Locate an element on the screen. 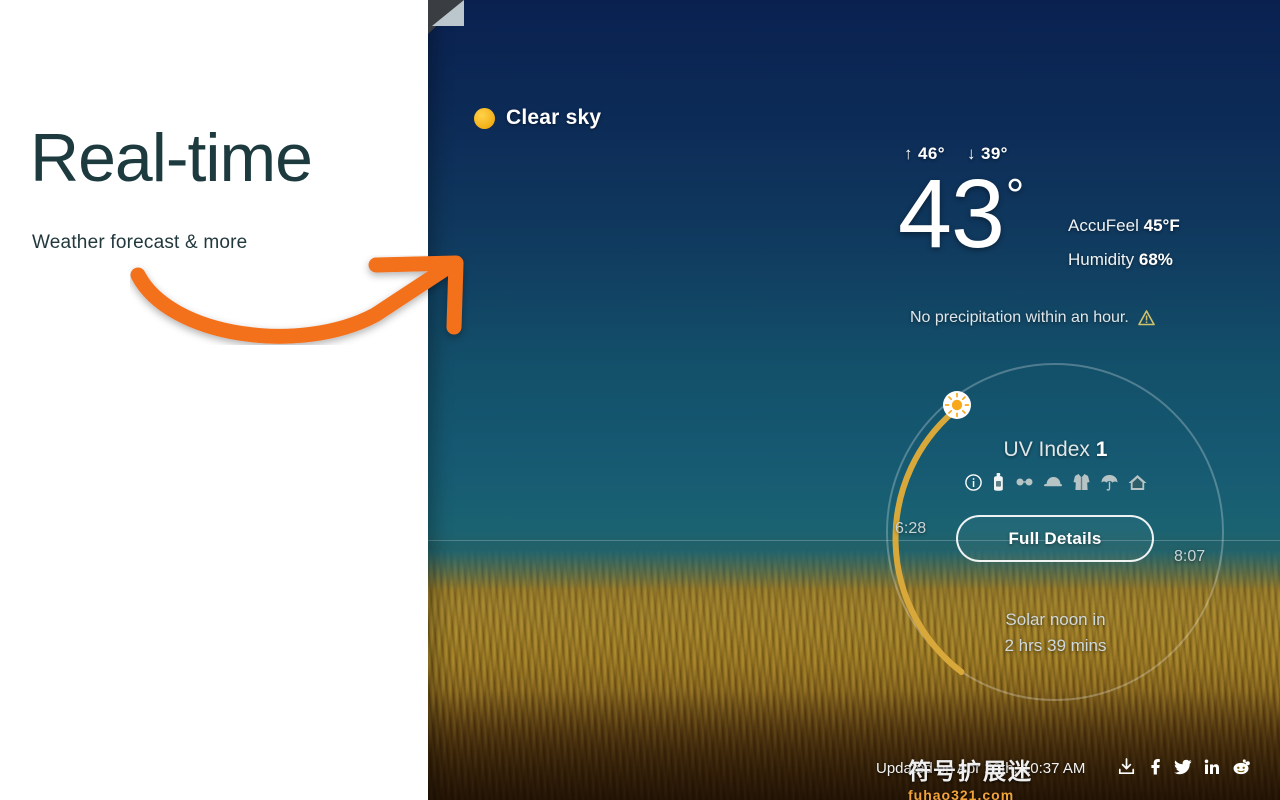 The width and height of the screenshot is (1280, 800). degree-symbol: ° is located at coordinates (1014, 195).